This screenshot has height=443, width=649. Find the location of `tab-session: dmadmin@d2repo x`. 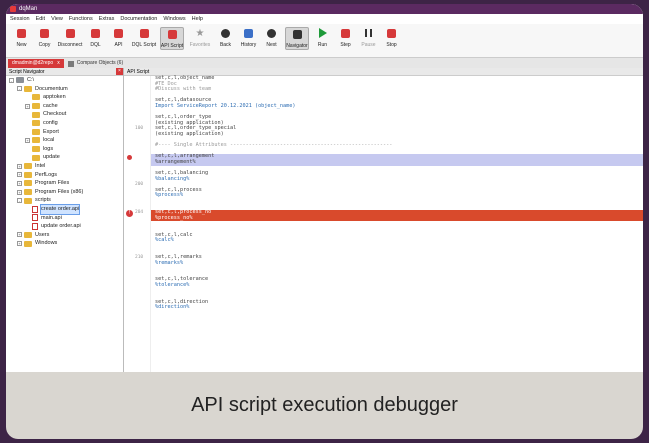

tab-session: dmadmin@d2repo x is located at coordinates (36, 63).